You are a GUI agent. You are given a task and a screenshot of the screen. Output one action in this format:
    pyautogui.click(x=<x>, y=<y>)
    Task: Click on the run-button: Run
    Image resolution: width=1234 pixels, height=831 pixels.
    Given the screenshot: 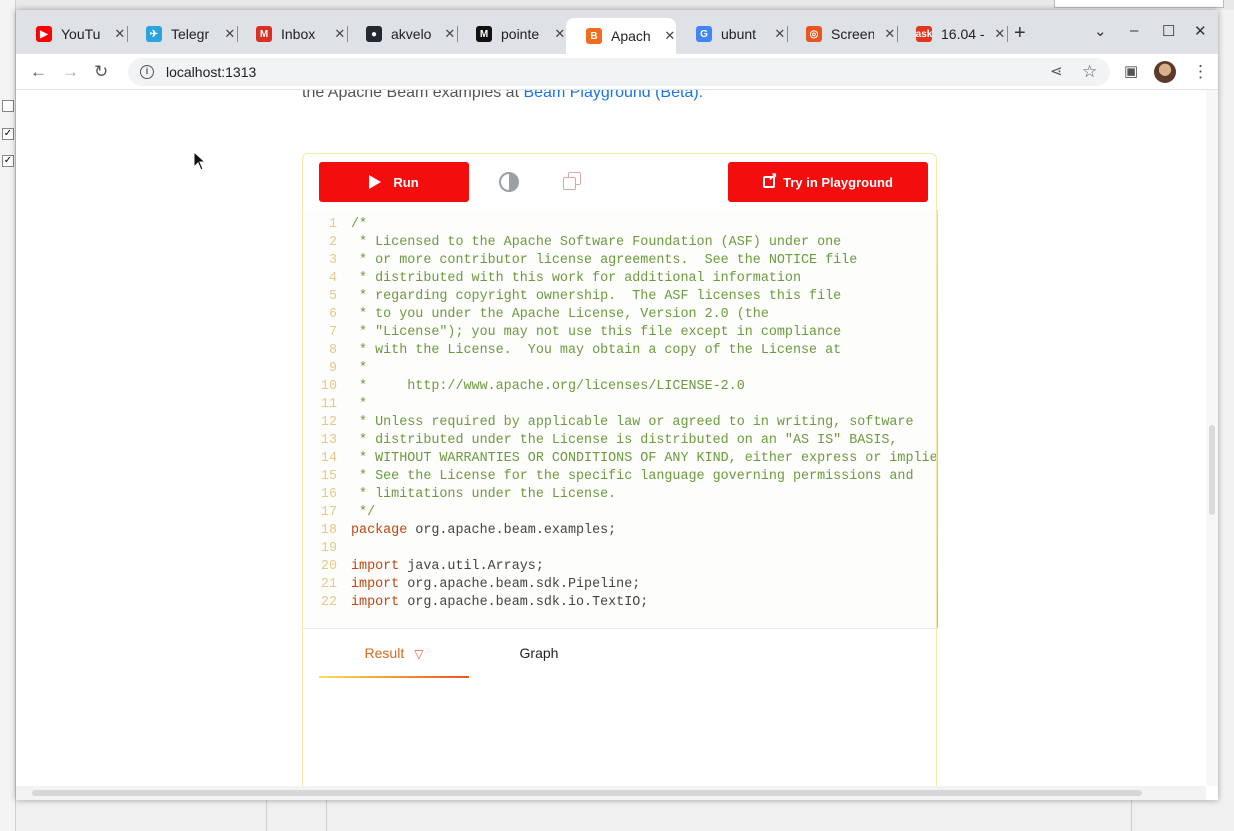 What is the action you would take?
    pyautogui.click(x=394, y=182)
    